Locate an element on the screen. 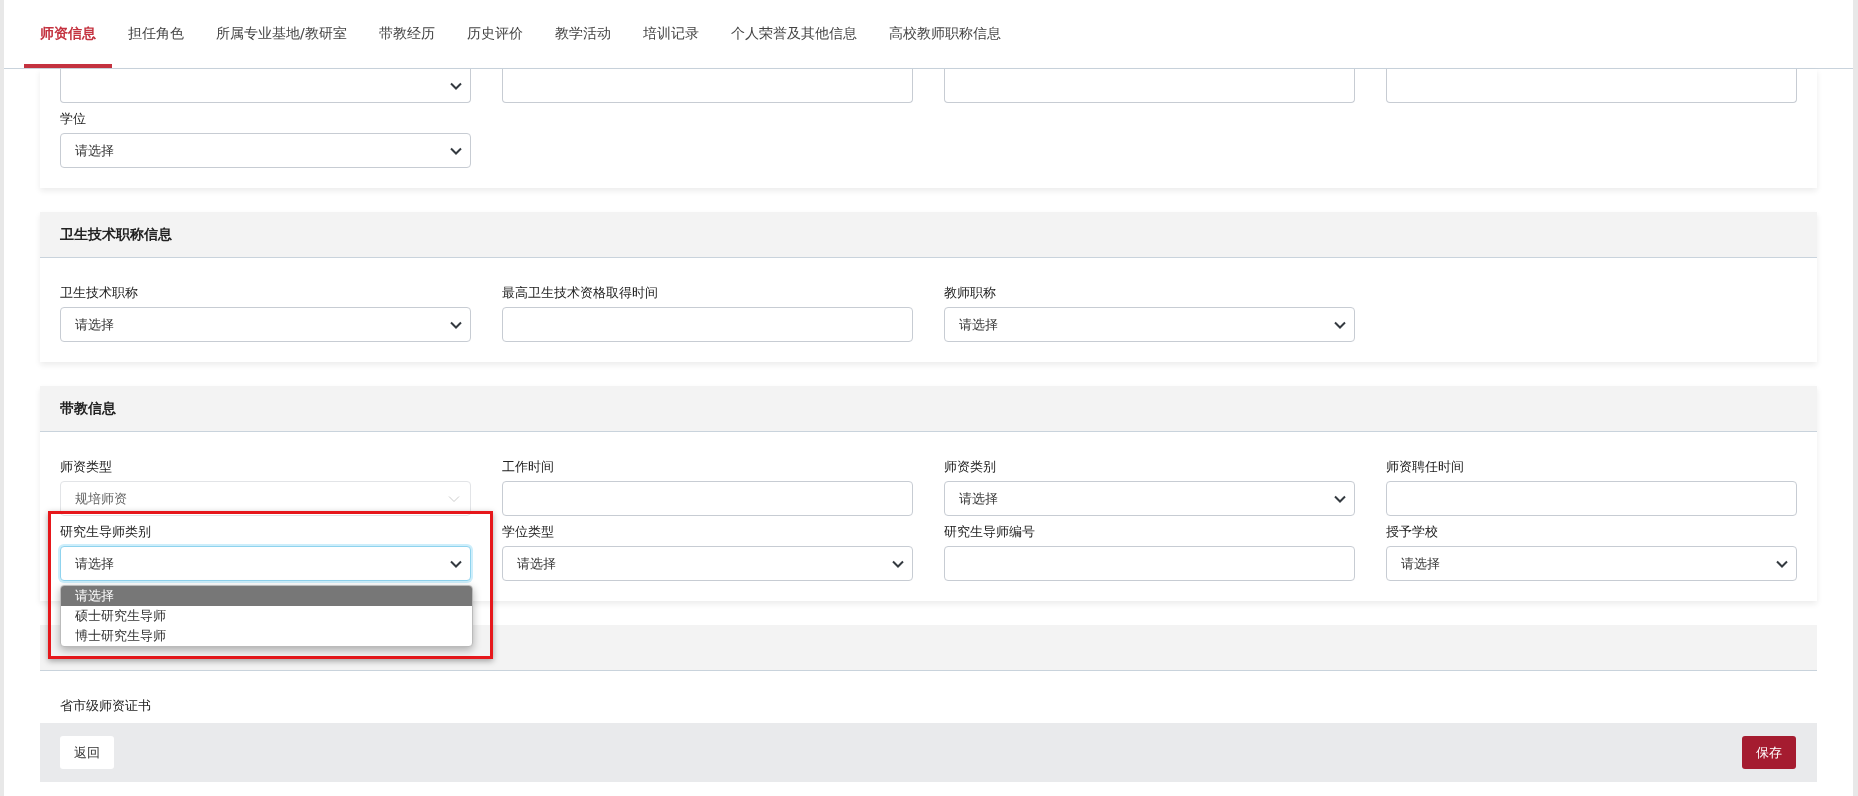  select-field is located at coordinates (265, 86).